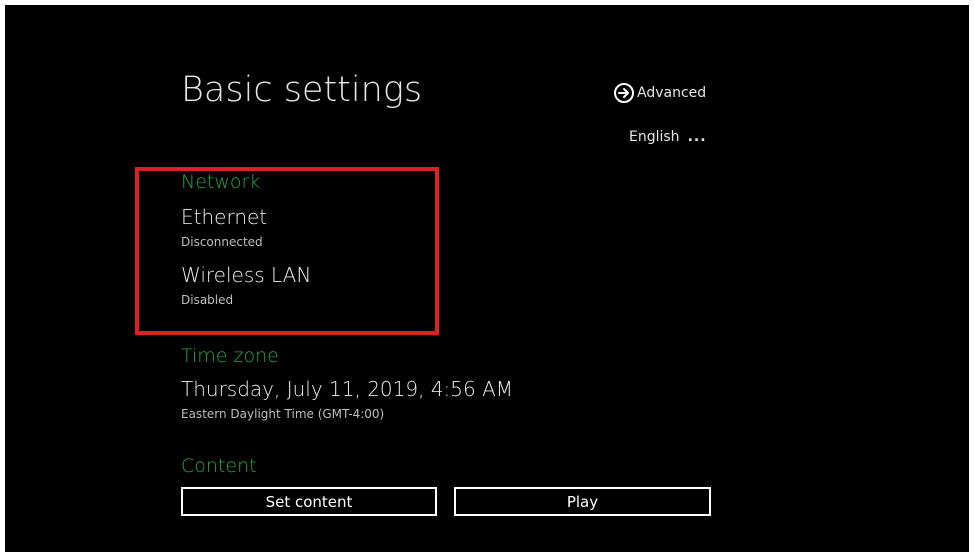 Image resolution: width=974 pixels, height=557 pixels. Describe the element at coordinates (624, 93) in the screenshot. I see `arrow-circle-right-icon` at that location.